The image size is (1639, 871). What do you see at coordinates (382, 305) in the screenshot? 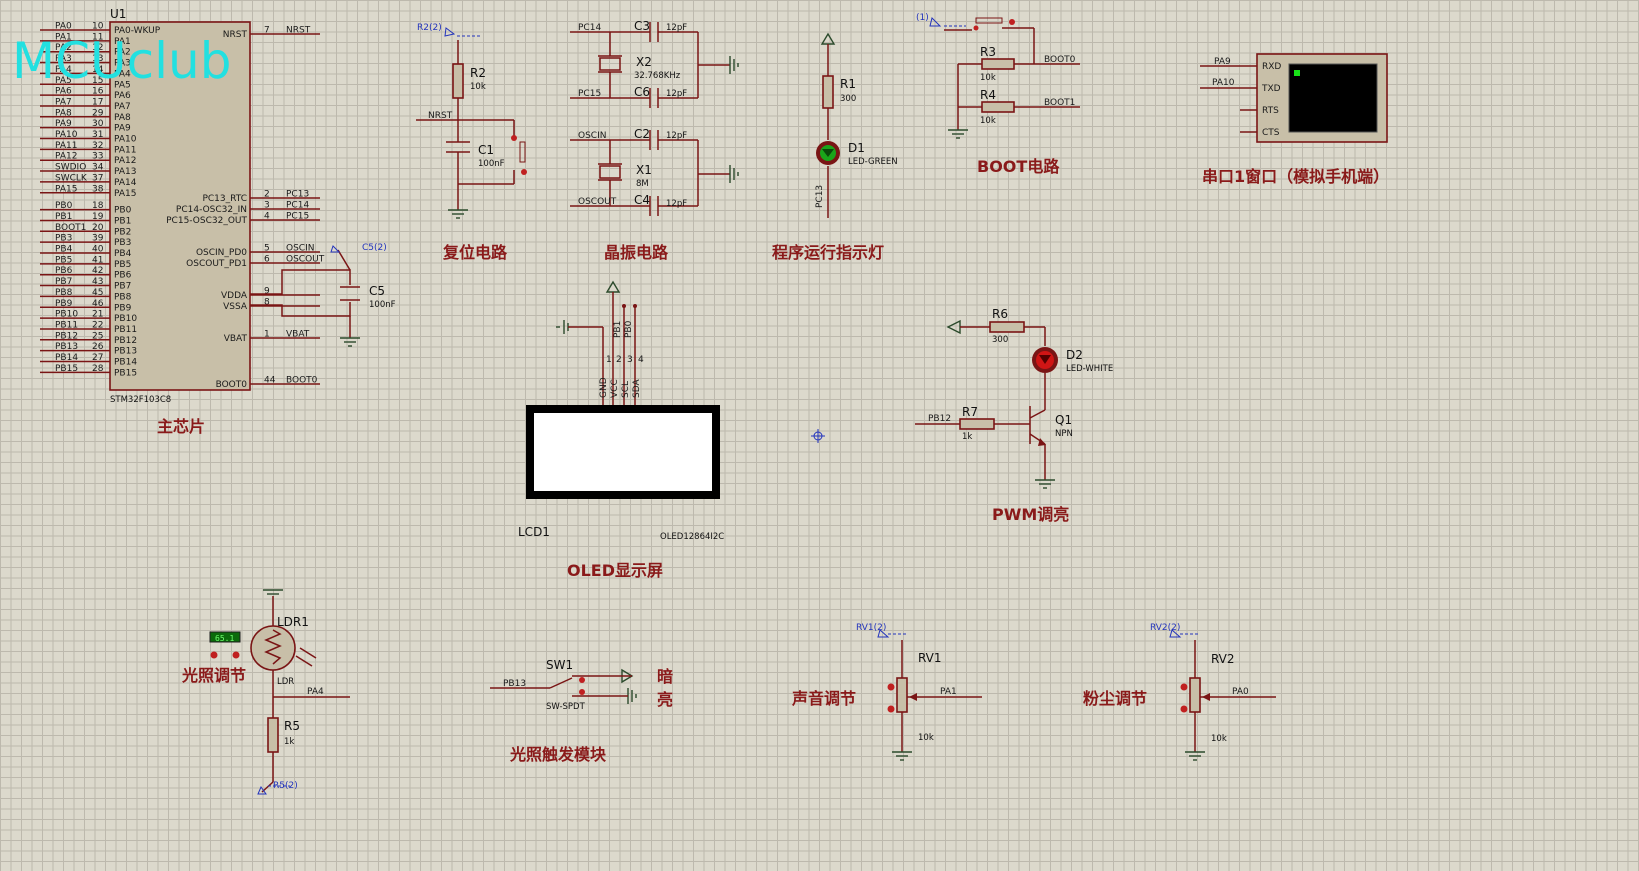
I see `c5-val: 100nF` at bounding box center [382, 305].